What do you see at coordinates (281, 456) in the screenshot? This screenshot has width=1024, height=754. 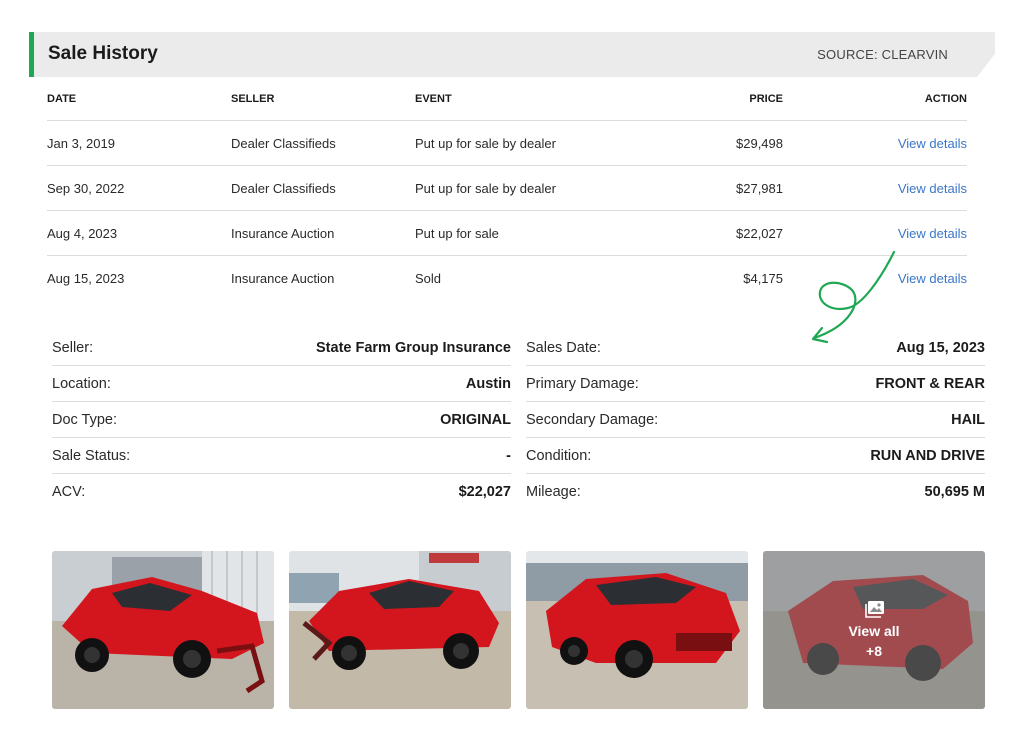 I see `detail-row-sale-status: Sale Status: -` at bounding box center [281, 456].